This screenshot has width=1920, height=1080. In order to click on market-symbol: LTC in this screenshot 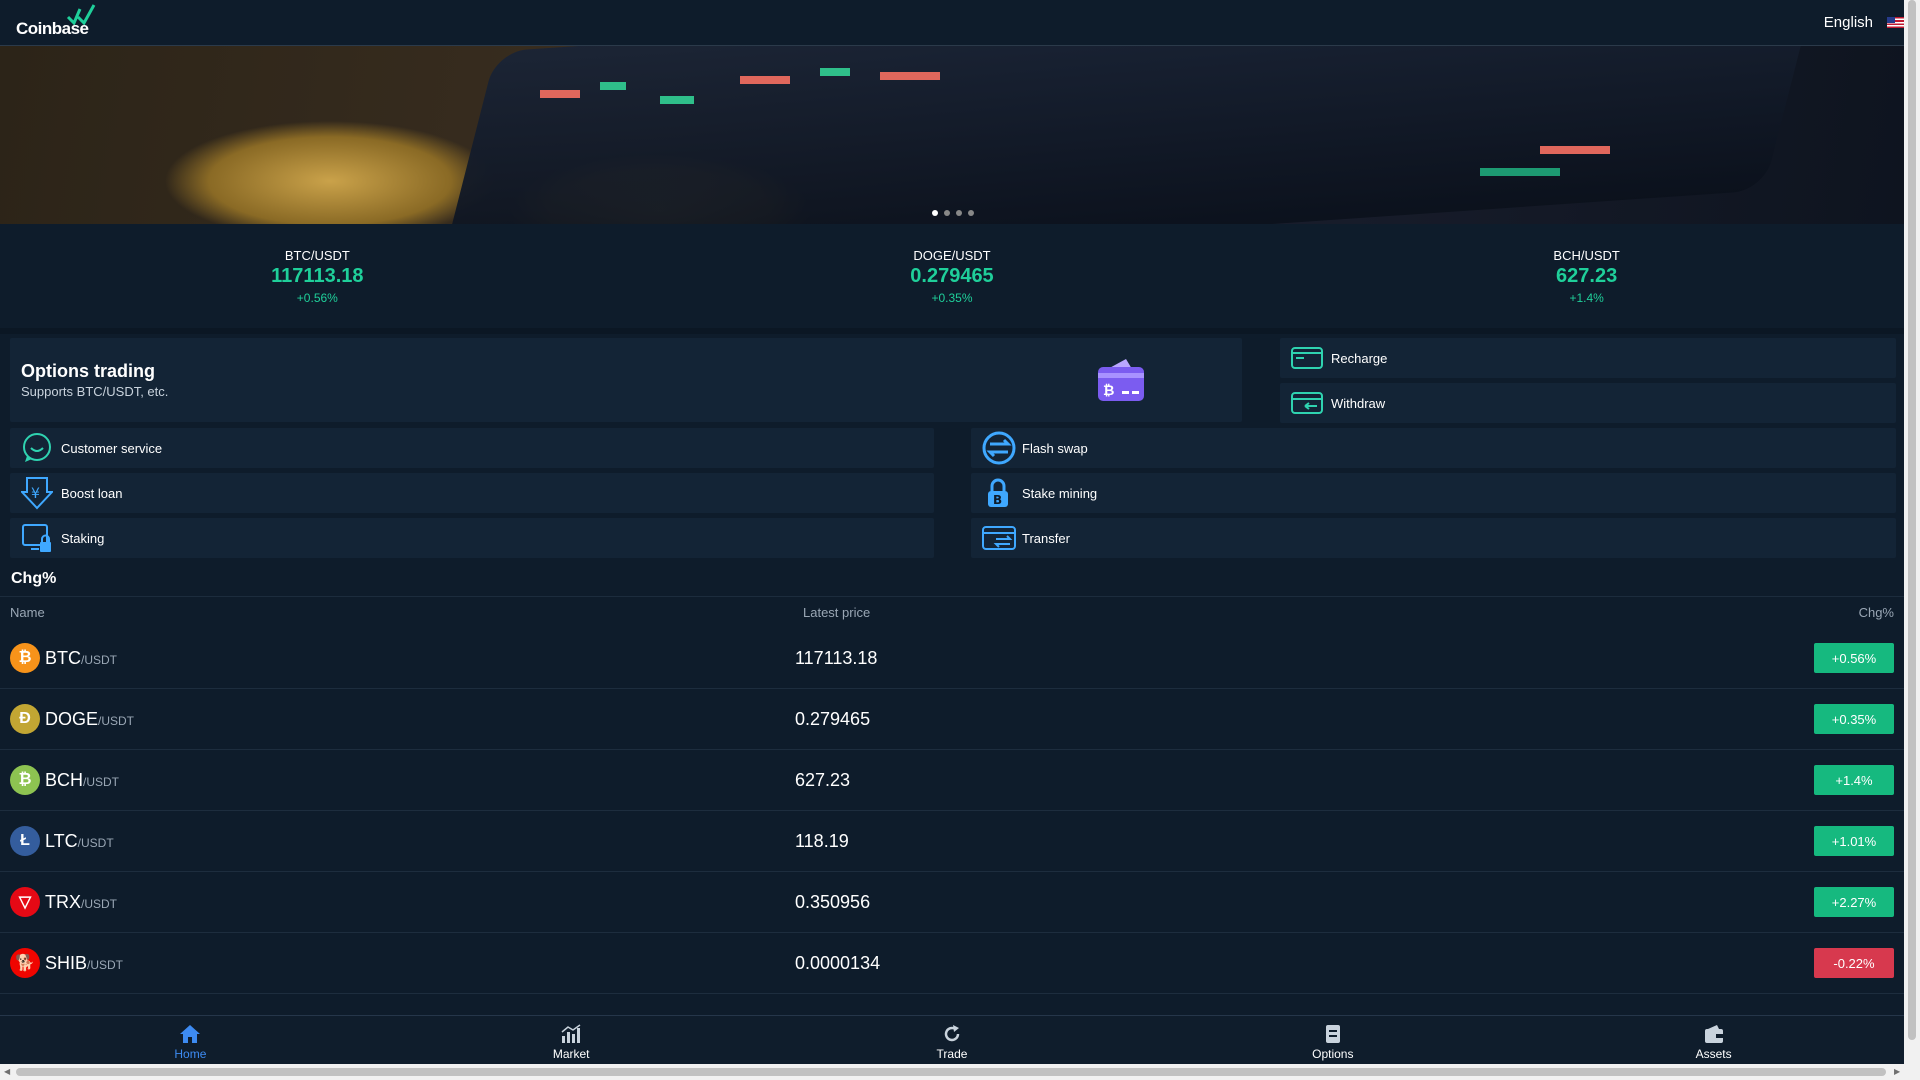, I will do `click(61, 840)`.